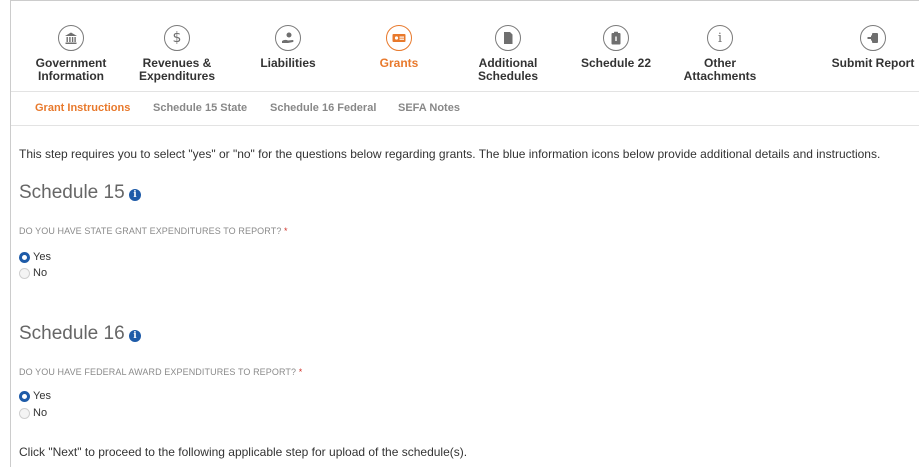 The height and width of the screenshot is (467, 919). What do you see at coordinates (72, 333) in the screenshot?
I see `schedule-16-title: Schedule 16` at bounding box center [72, 333].